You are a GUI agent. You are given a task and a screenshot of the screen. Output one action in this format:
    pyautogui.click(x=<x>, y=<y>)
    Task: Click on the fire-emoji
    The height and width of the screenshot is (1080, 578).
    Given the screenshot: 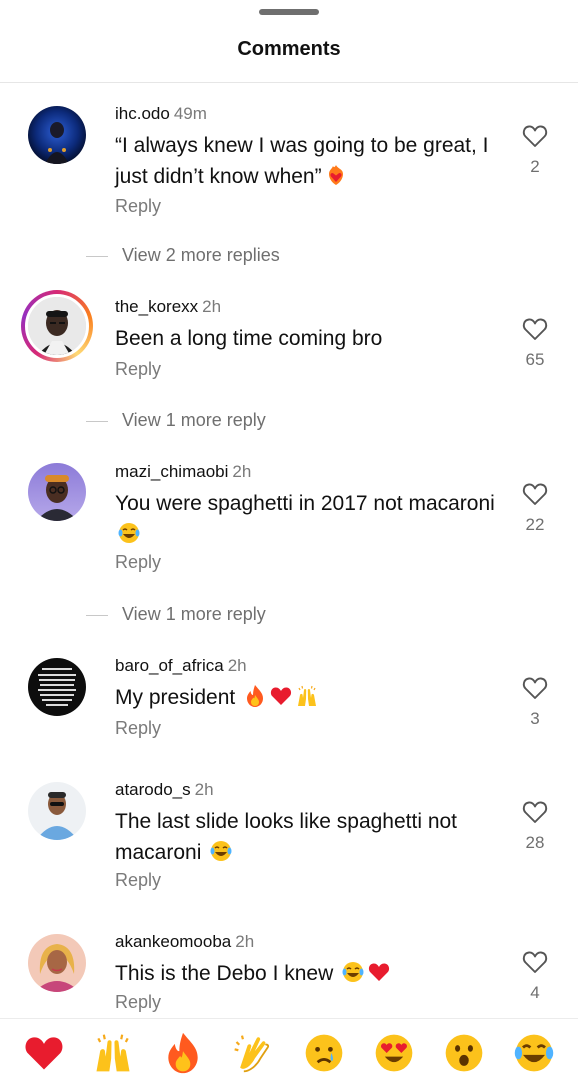 What is the action you would take?
    pyautogui.click(x=255, y=696)
    